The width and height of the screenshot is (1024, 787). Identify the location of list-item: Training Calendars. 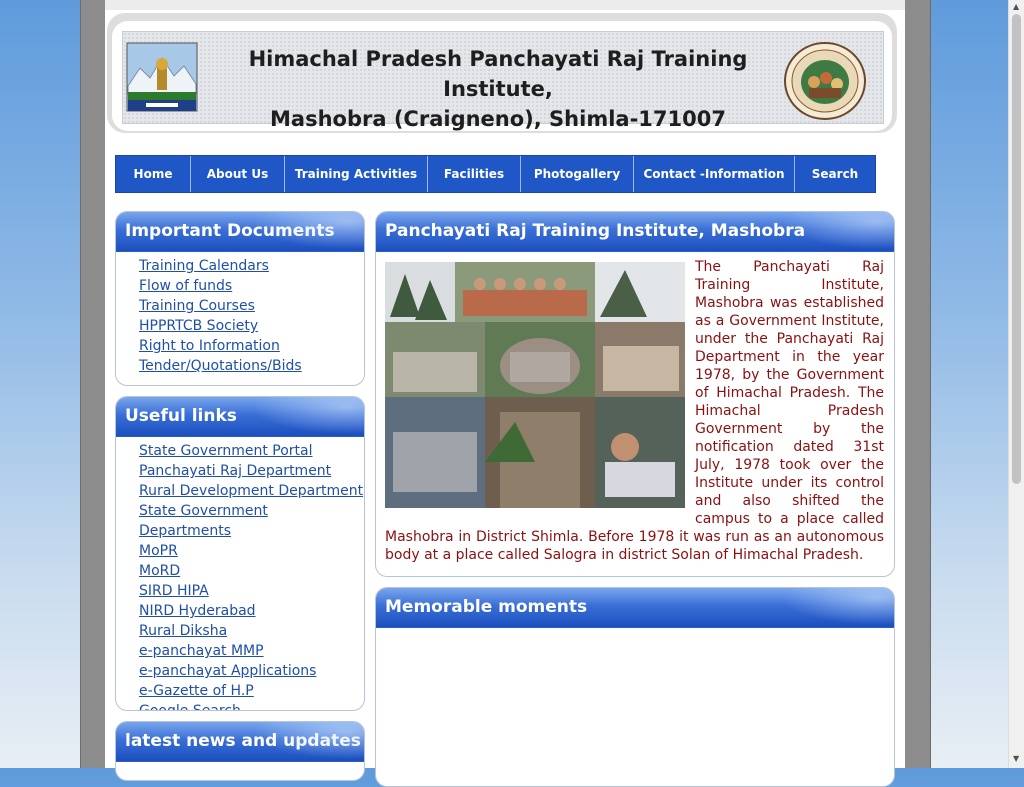
(251, 266).